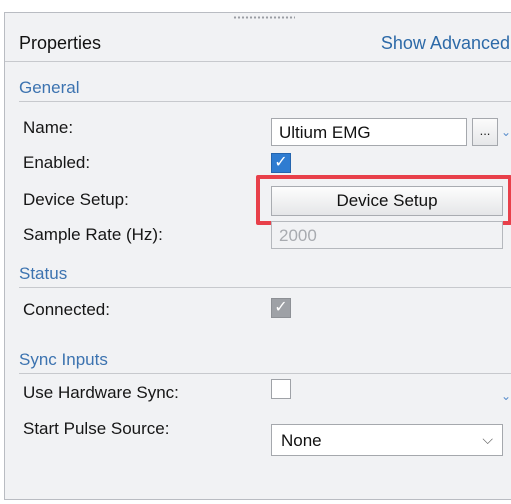 Image resolution: width=511 pixels, height=504 pixels. What do you see at coordinates (281, 308) in the screenshot?
I see `connected-checkbox: ✓` at bounding box center [281, 308].